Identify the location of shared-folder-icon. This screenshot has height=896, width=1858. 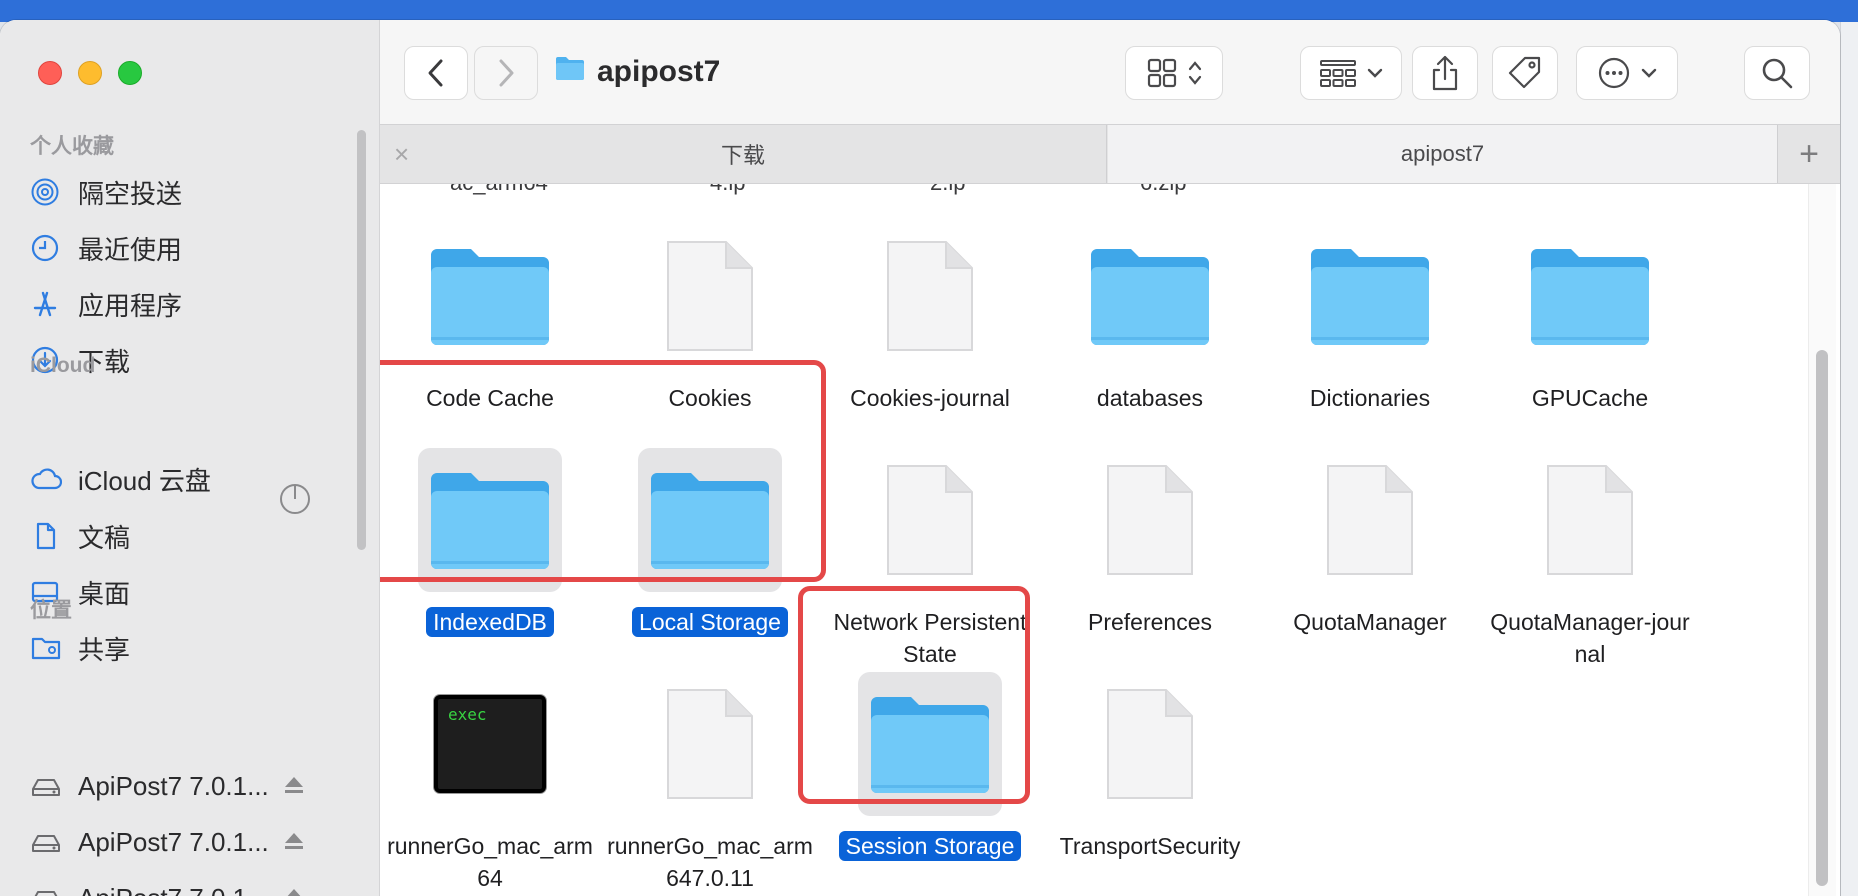
(49, 648).